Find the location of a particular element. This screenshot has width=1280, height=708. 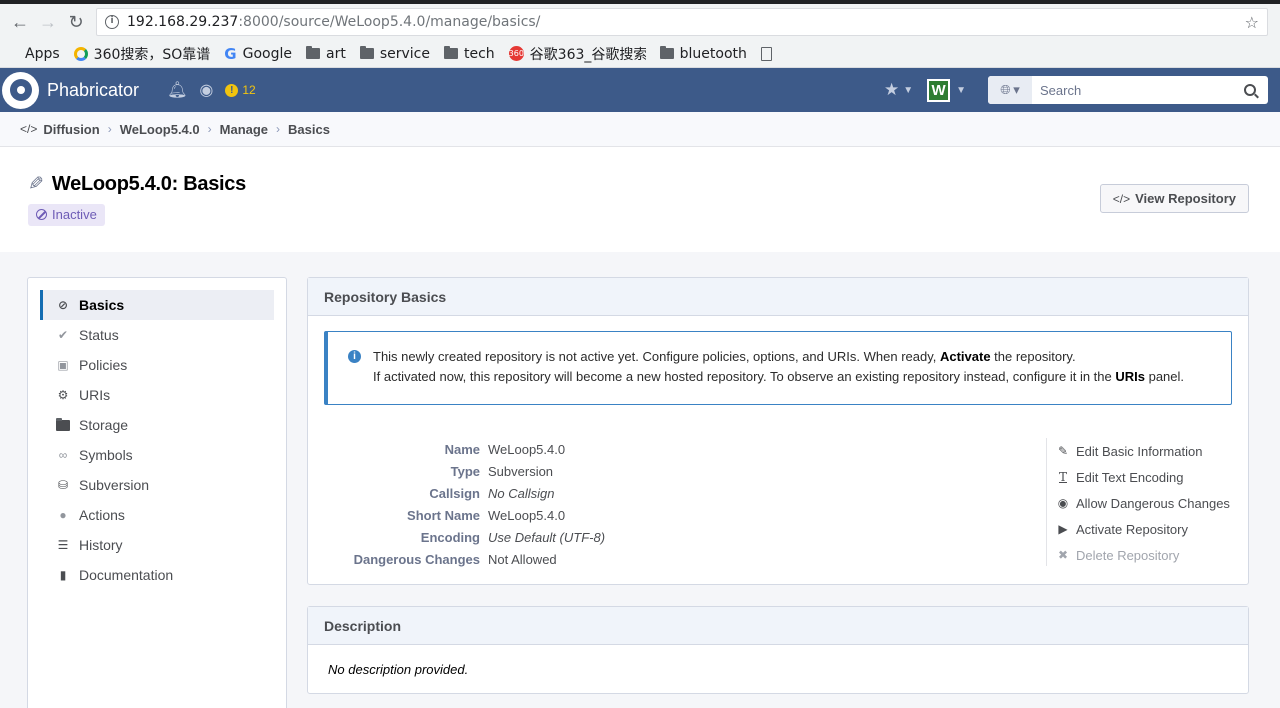

status-badge: Inactive is located at coordinates (66, 215).